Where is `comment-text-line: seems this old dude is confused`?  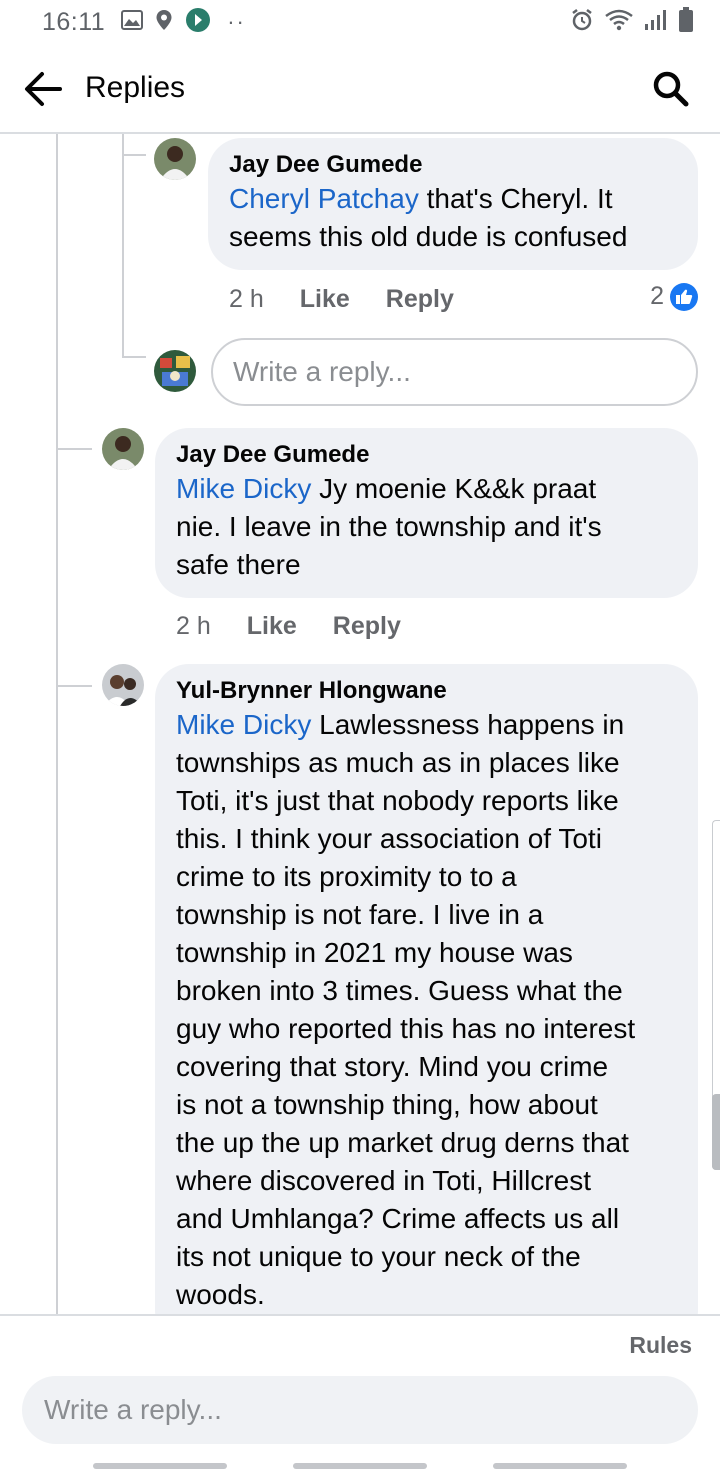
comment-text-line: seems this old dude is confused is located at coordinates (428, 236).